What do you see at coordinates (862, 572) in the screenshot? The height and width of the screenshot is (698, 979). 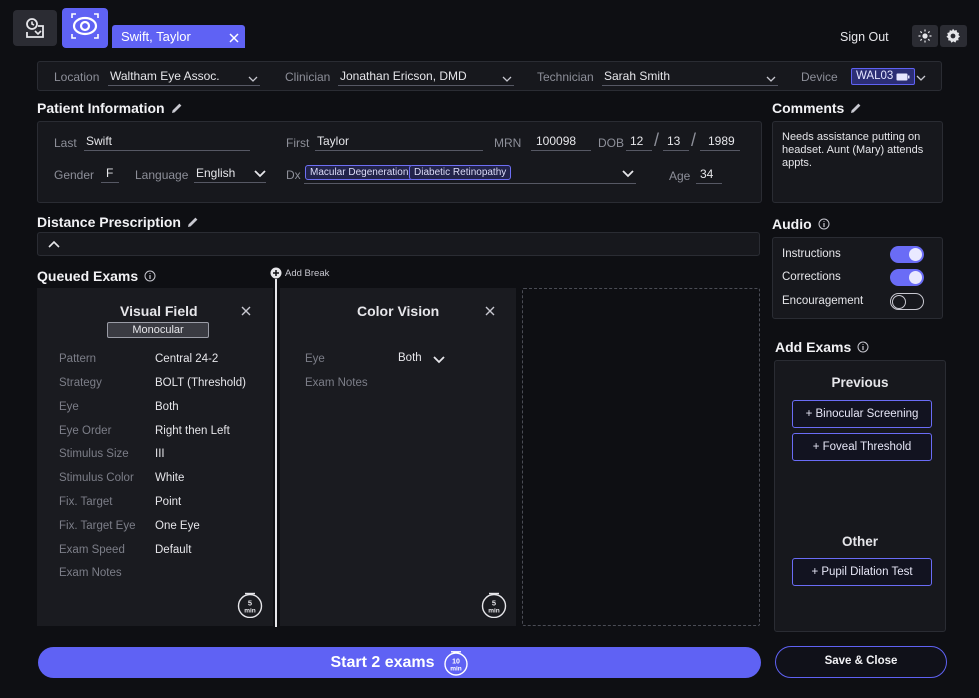 I see `add-pupil-dilation-test-button: + Pupil Dilation Test` at bounding box center [862, 572].